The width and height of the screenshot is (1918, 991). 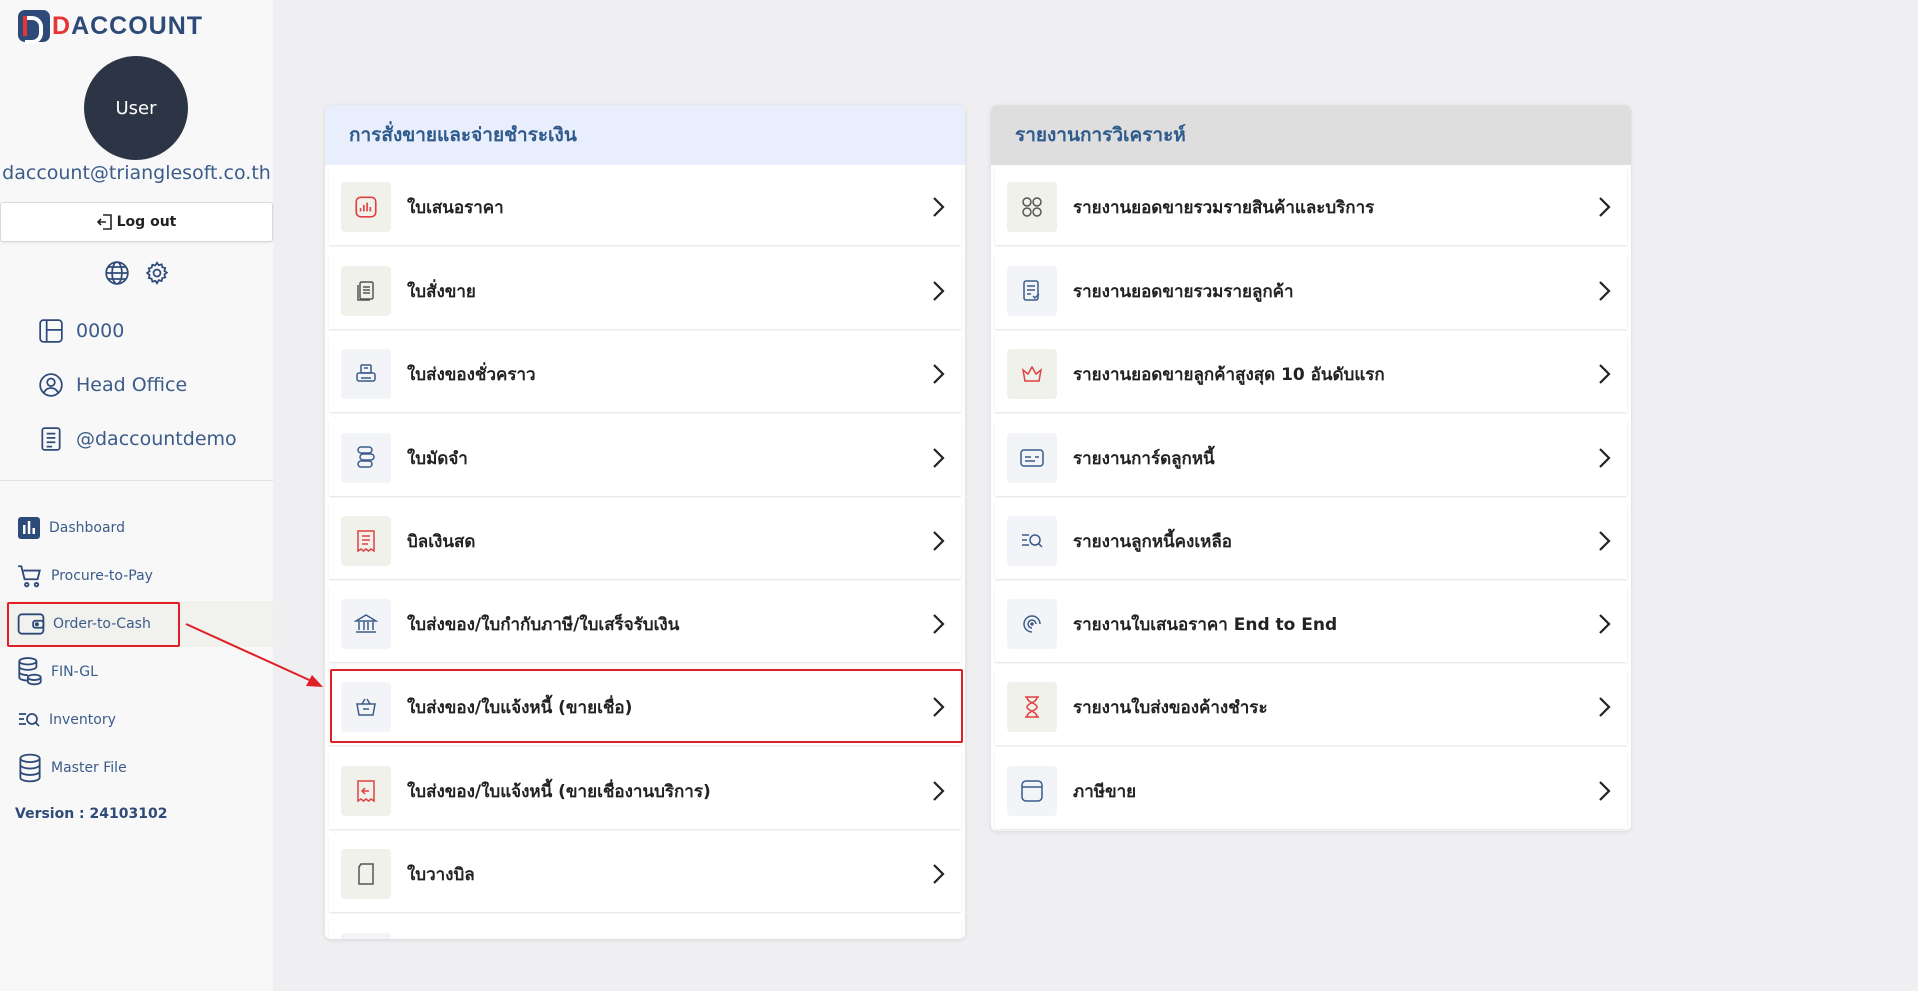 What do you see at coordinates (51, 331) in the screenshot?
I see `layout-icon` at bounding box center [51, 331].